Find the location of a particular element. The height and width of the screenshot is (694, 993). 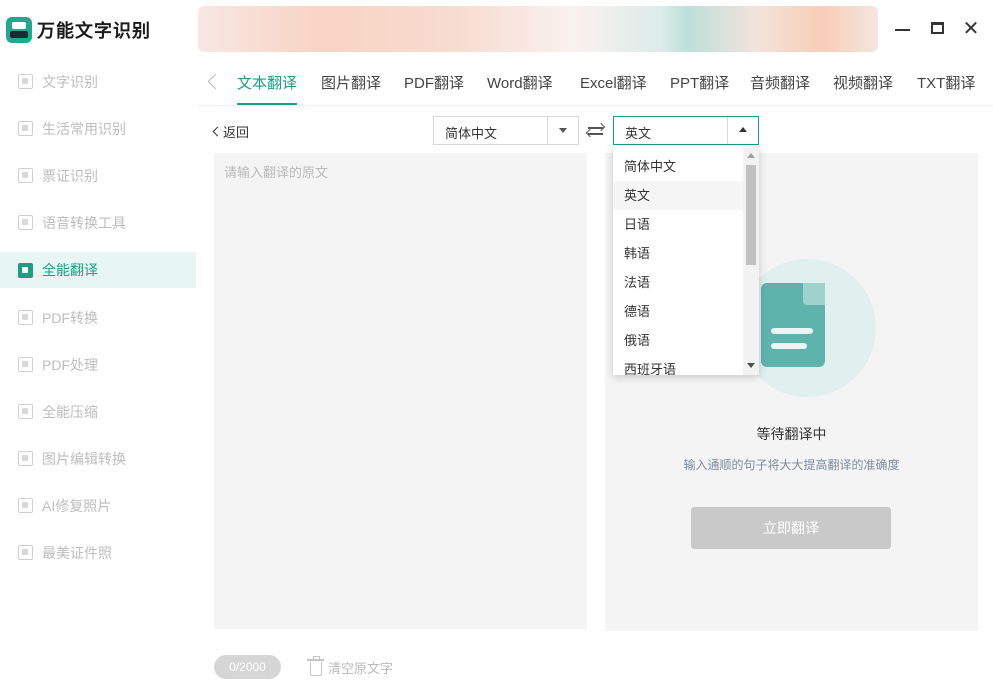

tab-word-translation: Word翻译 is located at coordinates (520, 82).